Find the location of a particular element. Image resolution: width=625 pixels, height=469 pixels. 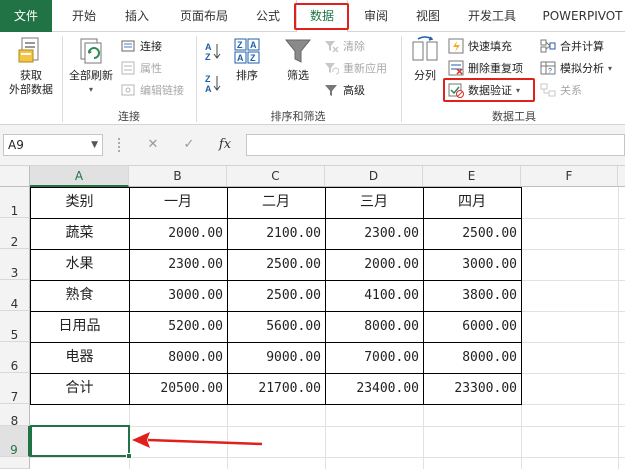

column-header-g is located at coordinates (621, 176).